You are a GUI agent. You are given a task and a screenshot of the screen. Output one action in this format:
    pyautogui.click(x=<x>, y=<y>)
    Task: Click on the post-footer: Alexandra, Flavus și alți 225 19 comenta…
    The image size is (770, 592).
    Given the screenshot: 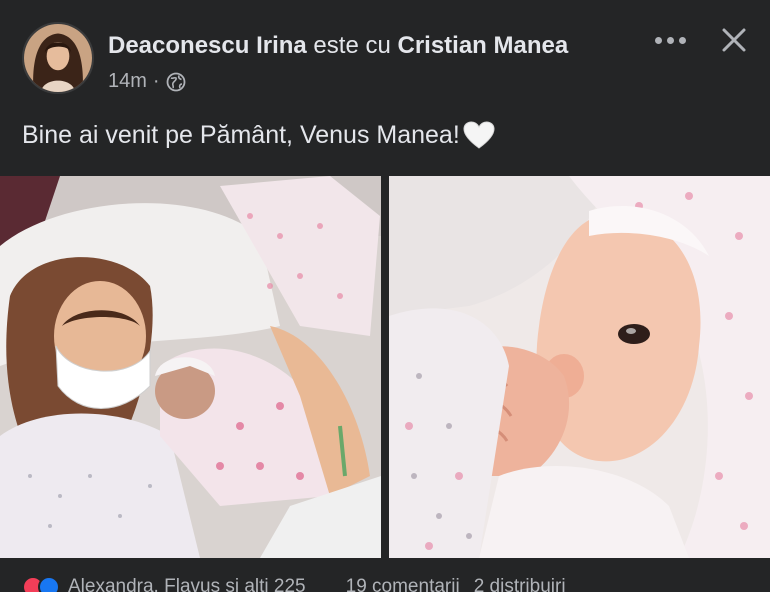 What is the action you would take?
    pyautogui.click(x=385, y=582)
    